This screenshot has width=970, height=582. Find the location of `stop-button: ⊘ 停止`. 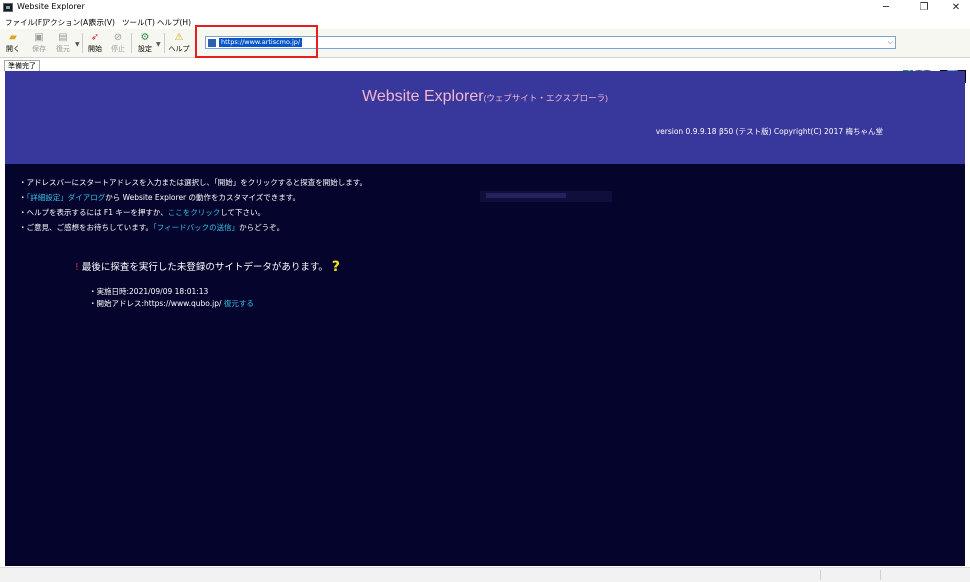

stop-button: ⊘ 停止 is located at coordinates (118, 43).